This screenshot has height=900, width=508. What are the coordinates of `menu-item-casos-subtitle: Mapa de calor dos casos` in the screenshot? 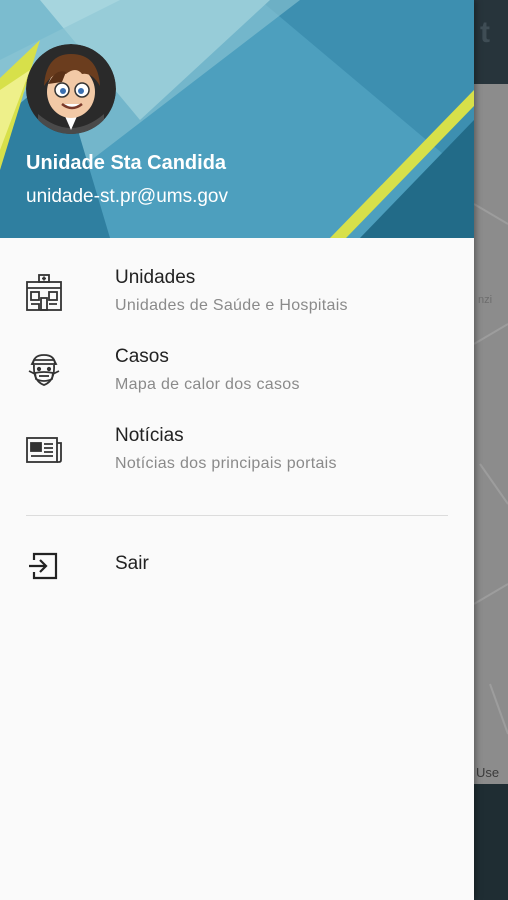 It's located at (207, 384).